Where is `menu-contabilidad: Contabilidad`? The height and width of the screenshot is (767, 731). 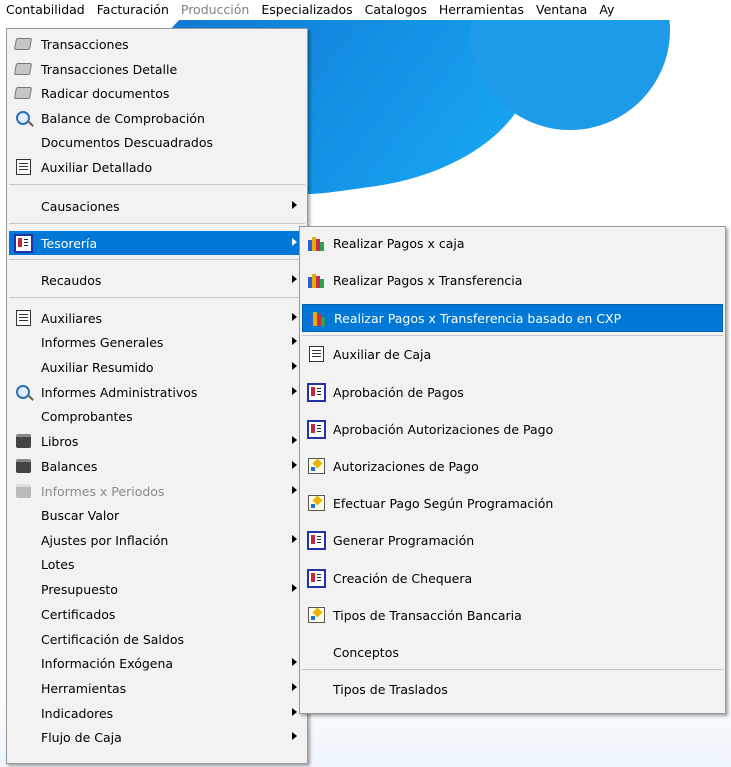 menu-contabilidad: Contabilidad is located at coordinates (45, 10).